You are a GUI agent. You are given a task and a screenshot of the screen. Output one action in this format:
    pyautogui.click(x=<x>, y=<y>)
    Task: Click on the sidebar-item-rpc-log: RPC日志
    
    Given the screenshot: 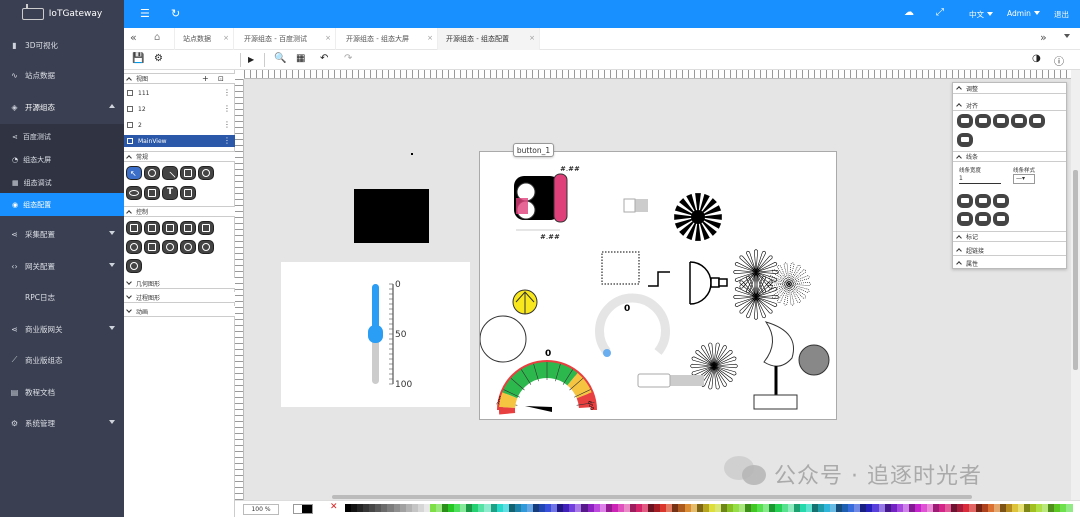 What is the action you would take?
    pyautogui.click(x=62, y=297)
    